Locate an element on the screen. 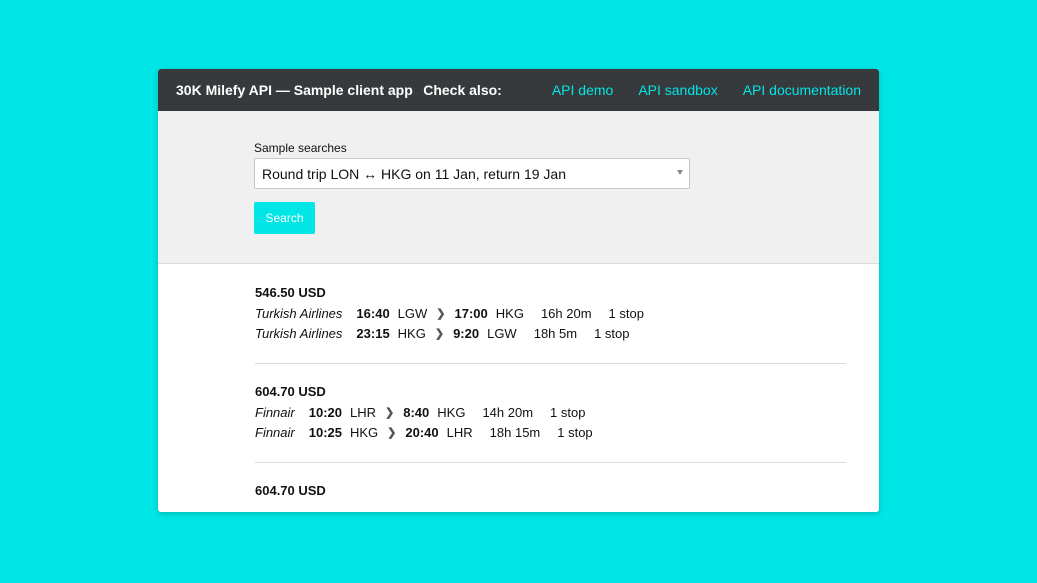 Image resolution: width=1037 pixels, height=583 pixels. departure-time: 23:15 is located at coordinates (373, 333).